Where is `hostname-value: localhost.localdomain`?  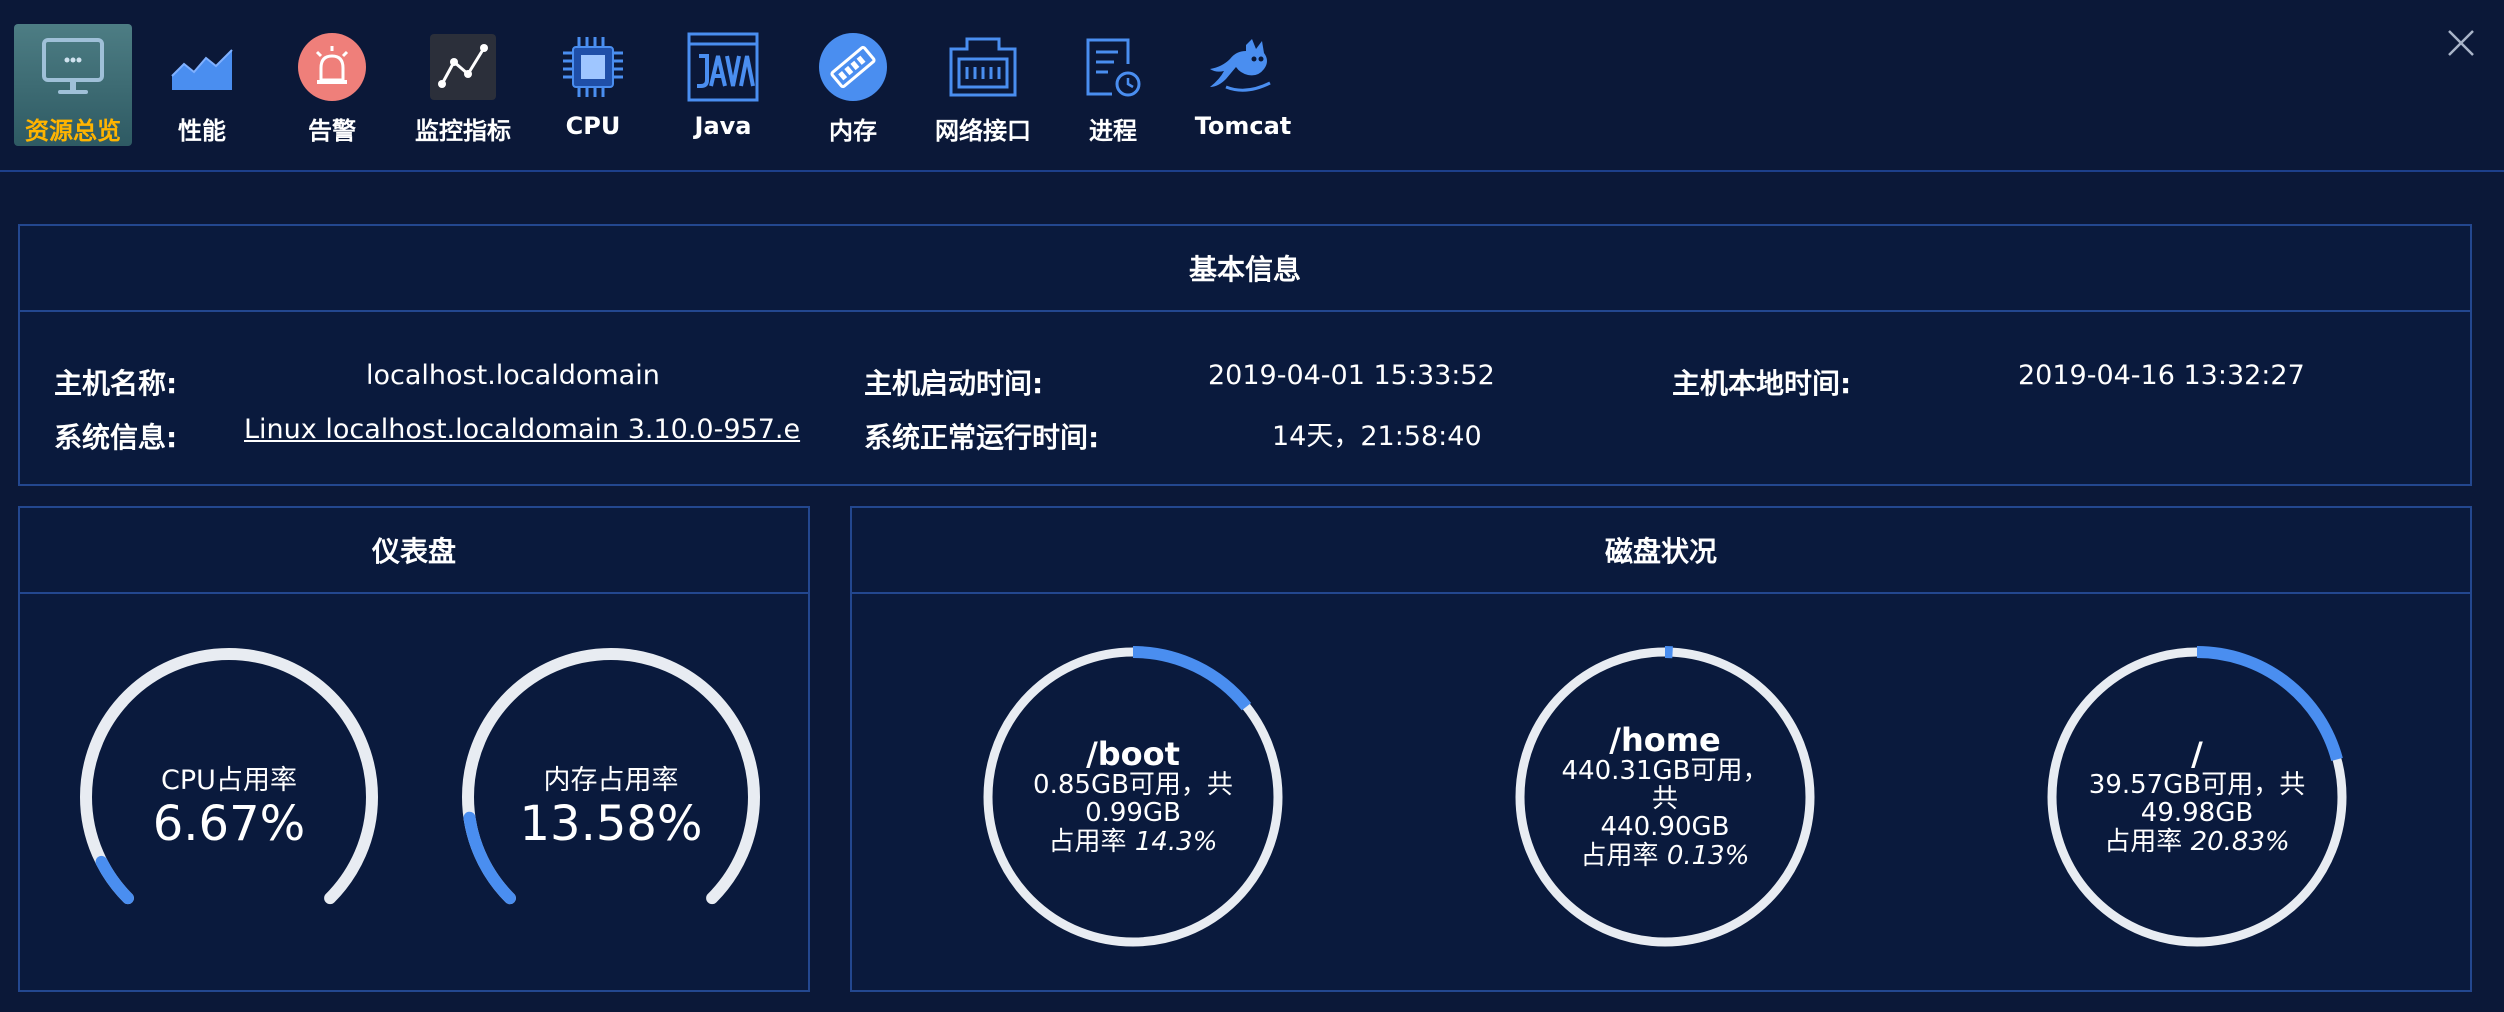
hostname-value: localhost.localdomain is located at coordinates (513, 375).